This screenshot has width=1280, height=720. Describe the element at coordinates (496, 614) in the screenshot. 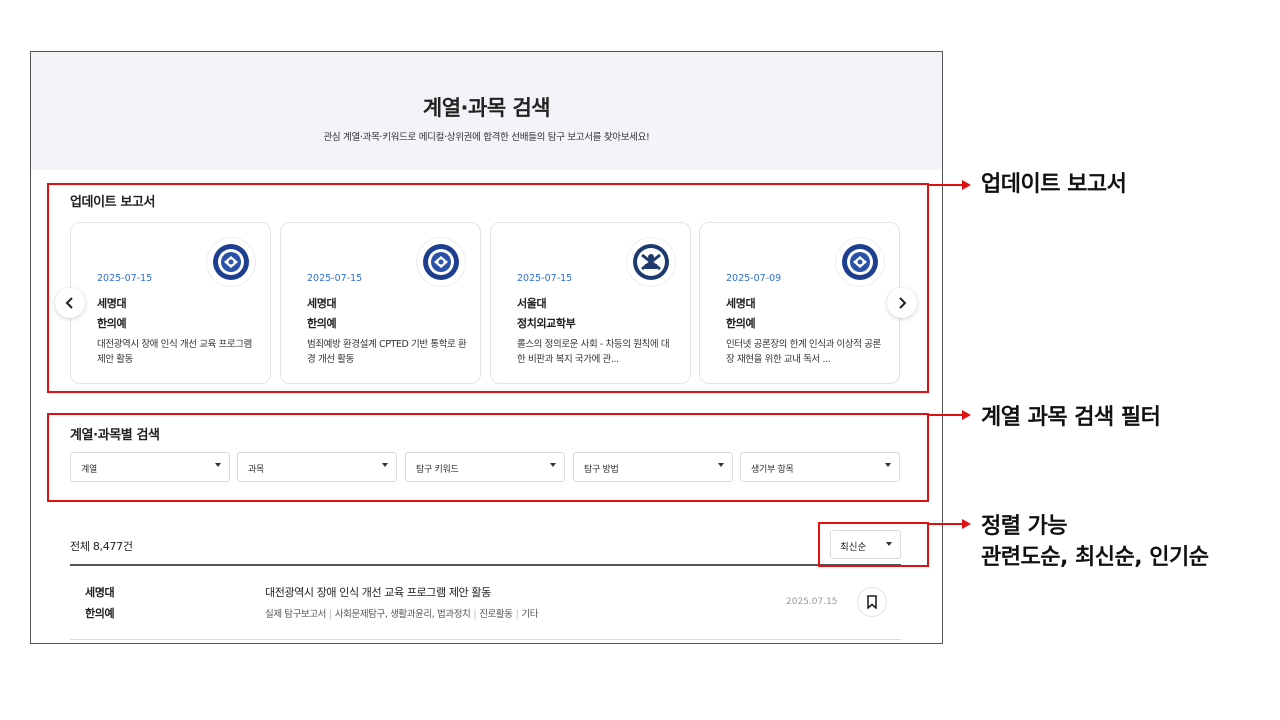

I see `row-tag: 진로활동` at that location.